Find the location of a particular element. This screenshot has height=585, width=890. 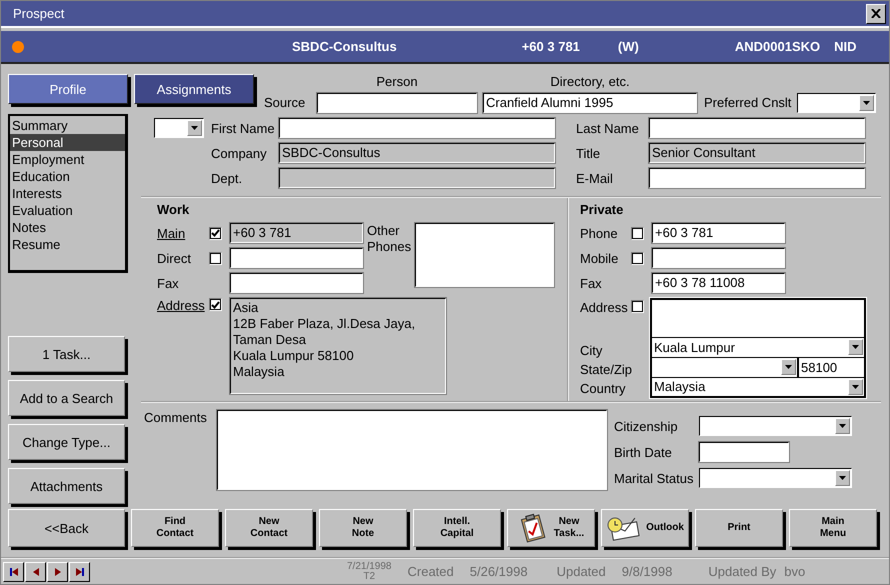

field-label: Other Phones is located at coordinates (389, 239).